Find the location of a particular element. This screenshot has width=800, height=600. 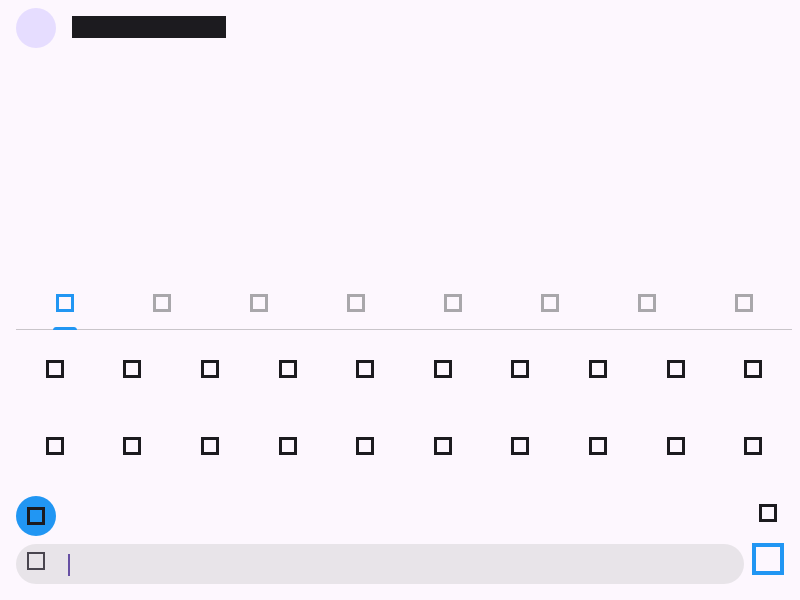

page-title is located at coordinates (149, 27).